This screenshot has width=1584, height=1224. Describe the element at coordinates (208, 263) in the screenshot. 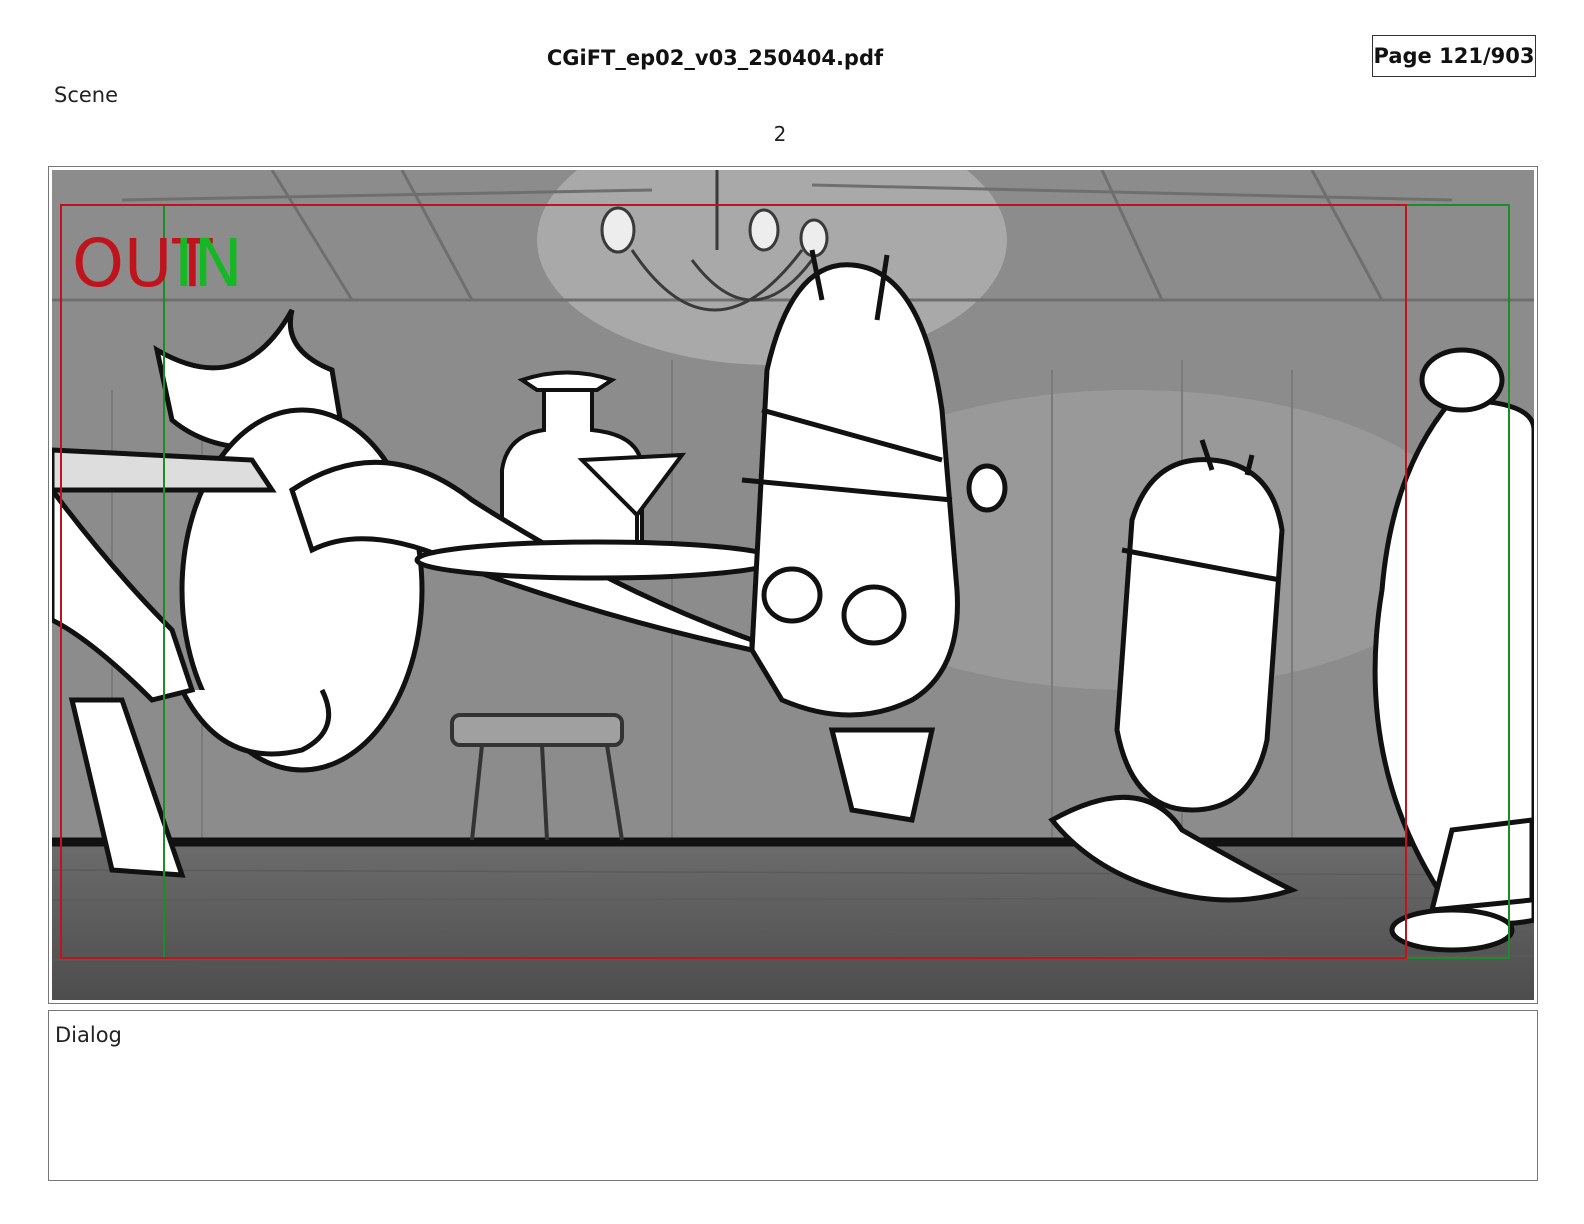

I see `in-marker: IN` at that location.